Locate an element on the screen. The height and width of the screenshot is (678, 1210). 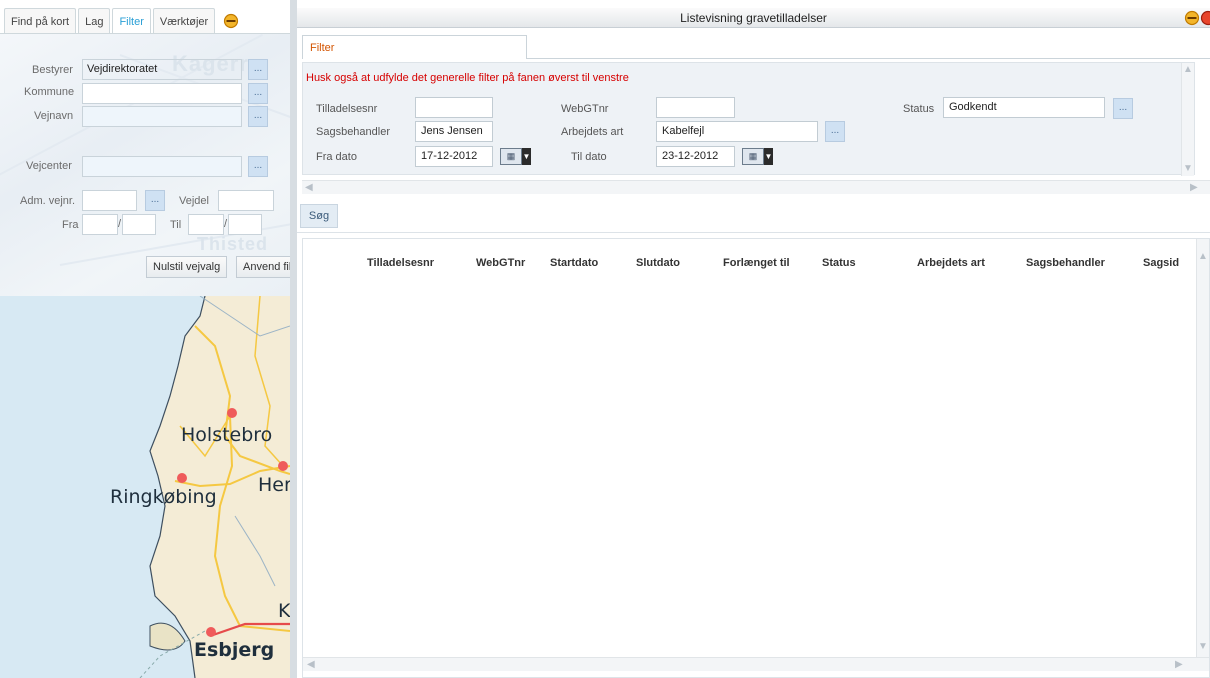
status-field: Godkendt is located at coordinates (1024, 107).